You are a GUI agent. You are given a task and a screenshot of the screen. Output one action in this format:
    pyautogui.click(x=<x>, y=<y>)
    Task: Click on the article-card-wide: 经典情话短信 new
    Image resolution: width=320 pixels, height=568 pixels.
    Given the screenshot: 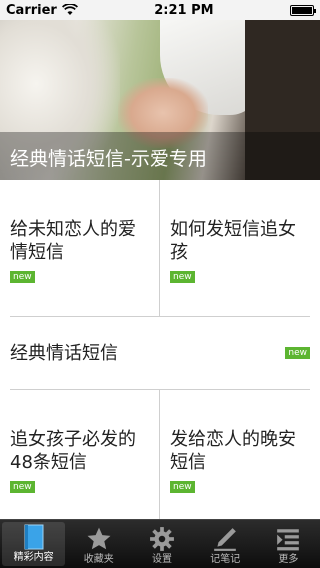 What is the action you would take?
    pyautogui.click(x=160, y=353)
    